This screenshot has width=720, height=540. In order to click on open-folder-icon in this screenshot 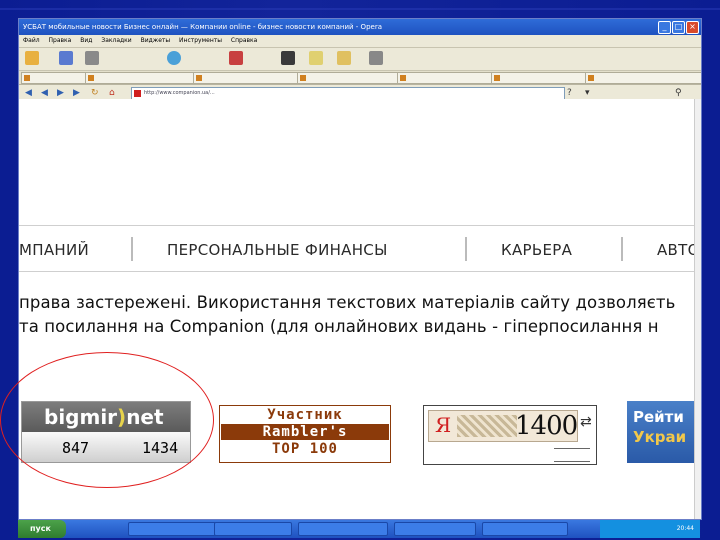, I will do `click(32, 58)`.